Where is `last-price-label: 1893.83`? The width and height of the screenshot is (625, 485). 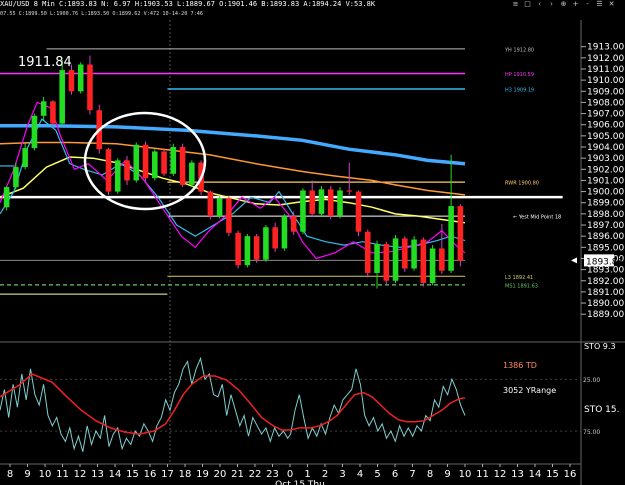 last-price-label: 1893.83 is located at coordinates (604, 262).